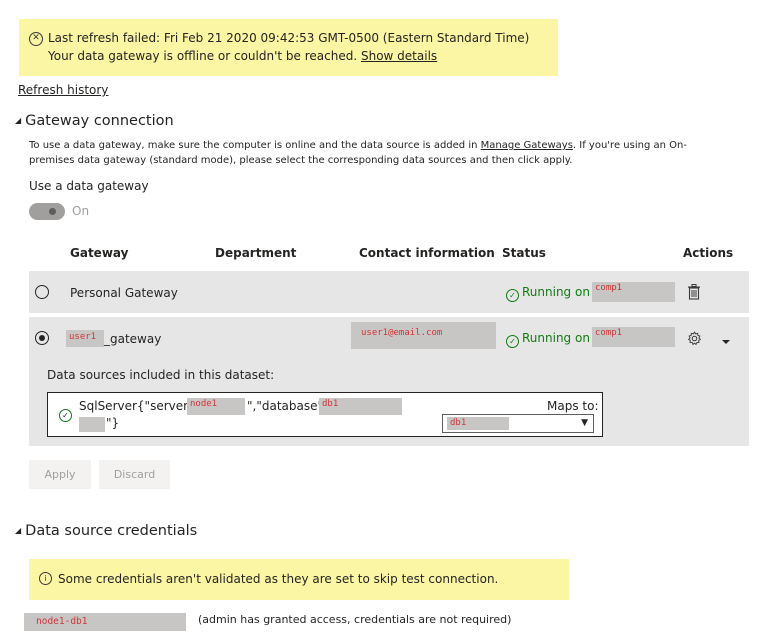  I want to click on column-header-status: Status, so click(524, 253).